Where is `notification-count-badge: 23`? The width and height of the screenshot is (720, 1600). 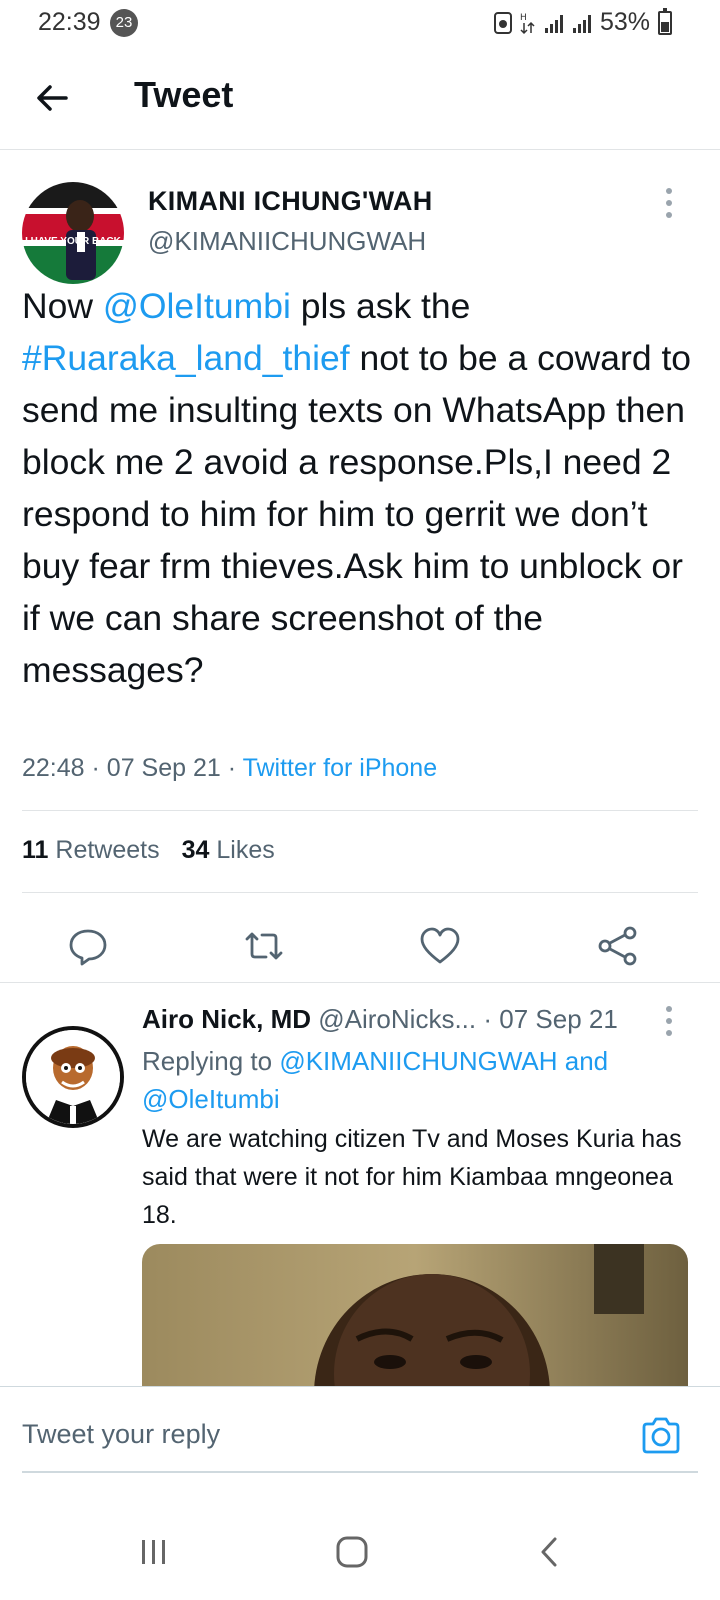
notification-count-badge: 23 is located at coordinates (124, 23).